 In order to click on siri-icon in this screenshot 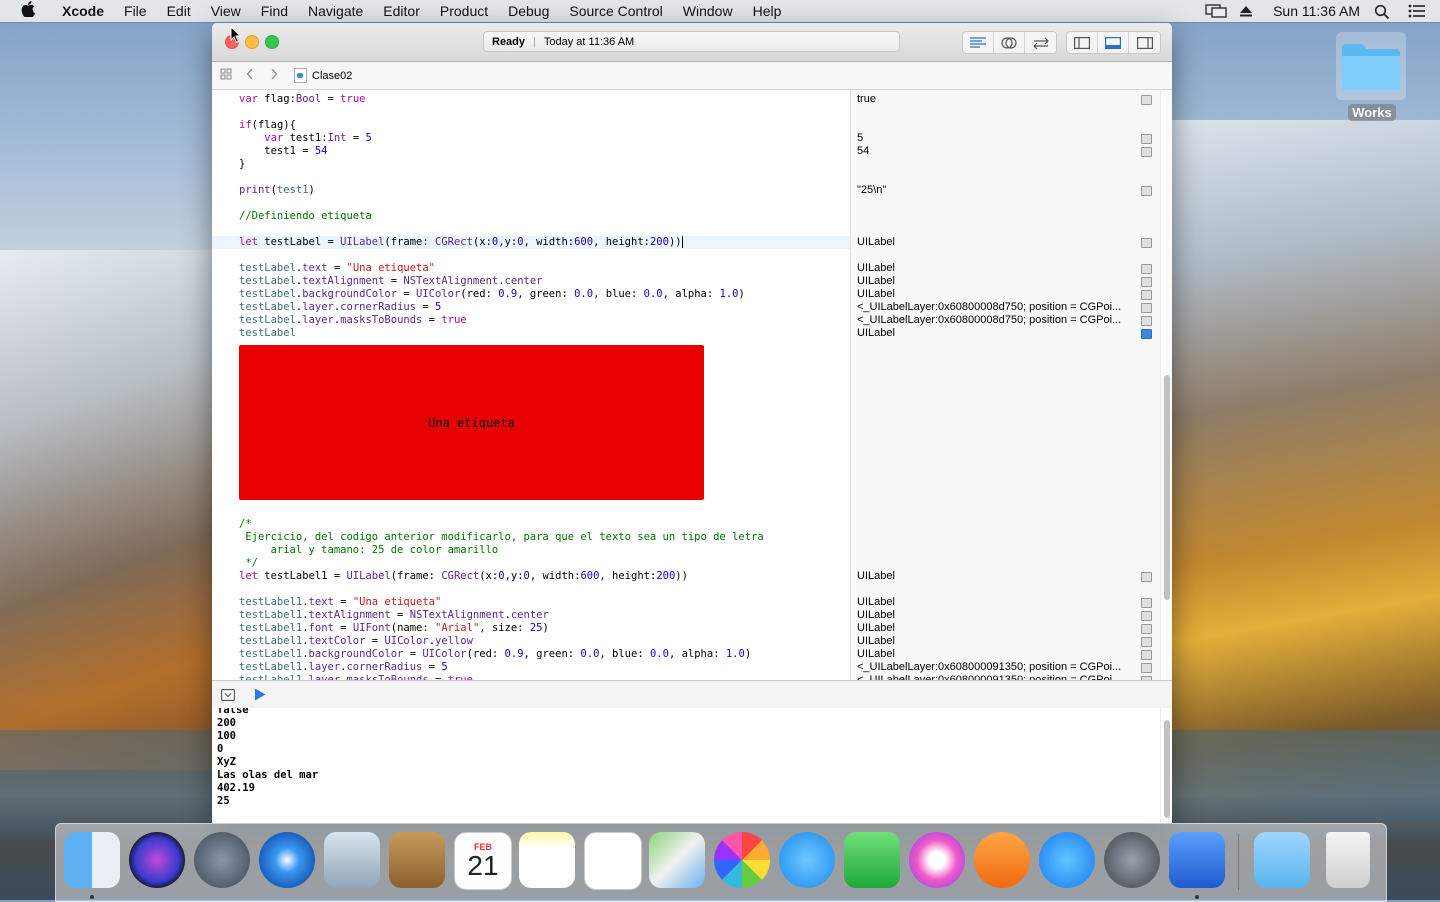, I will do `click(157, 860)`.